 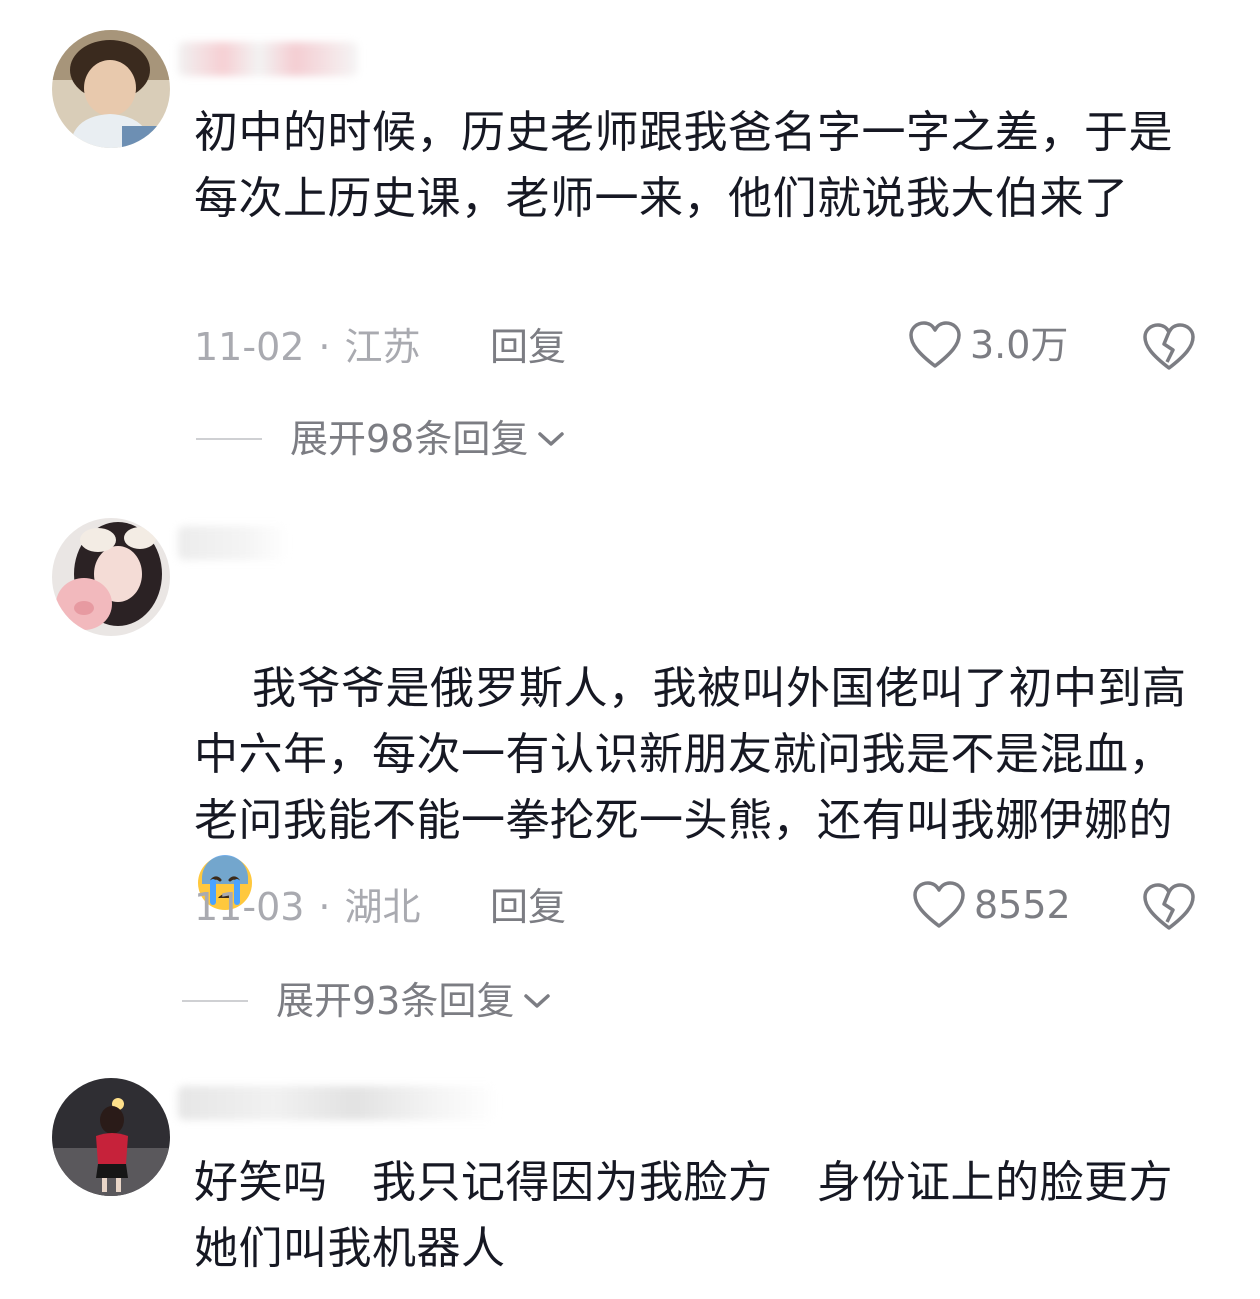 I want to click on like-button: 3.0万, so click(x=988, y=345).